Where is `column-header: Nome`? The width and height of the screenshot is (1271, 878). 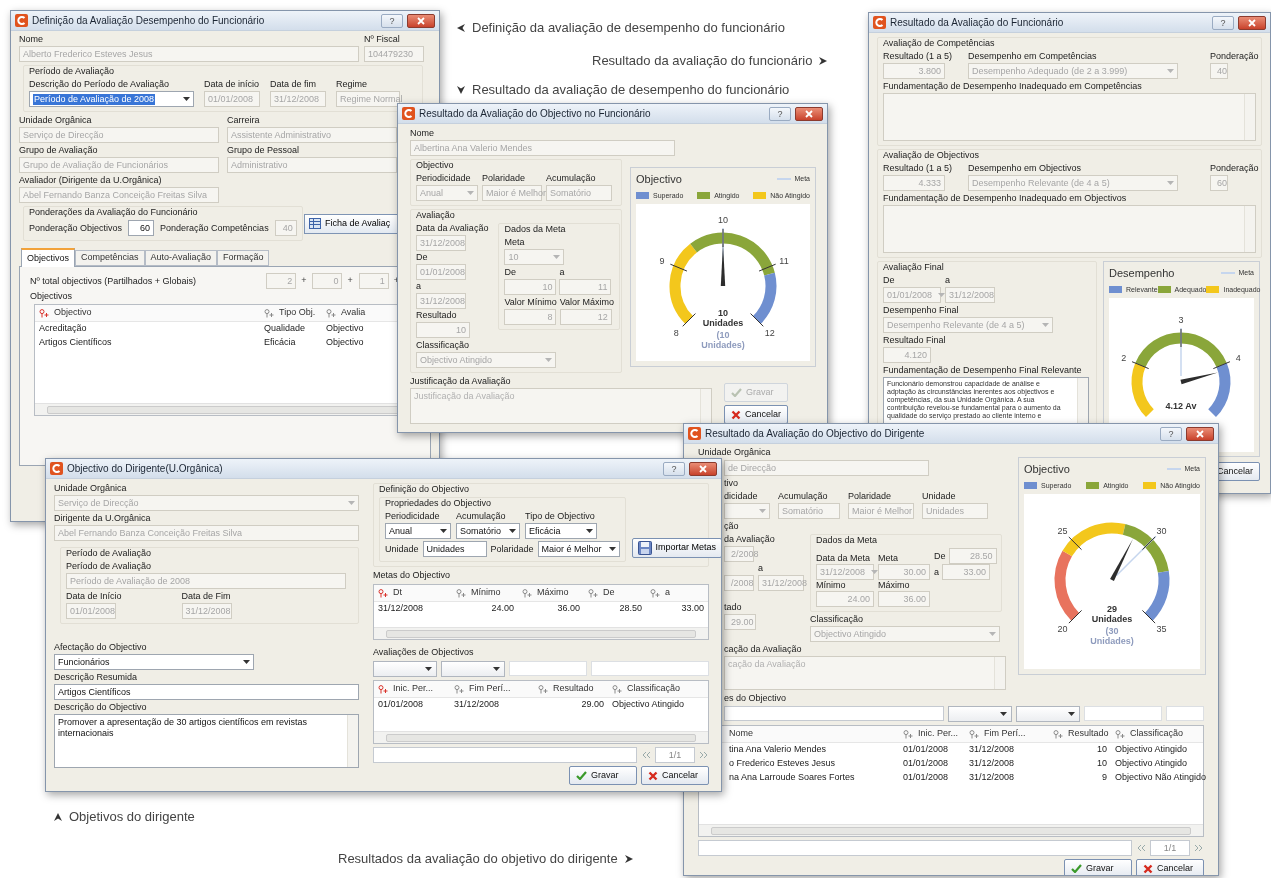 column-header: Nome is located at coordinates (812, 734).